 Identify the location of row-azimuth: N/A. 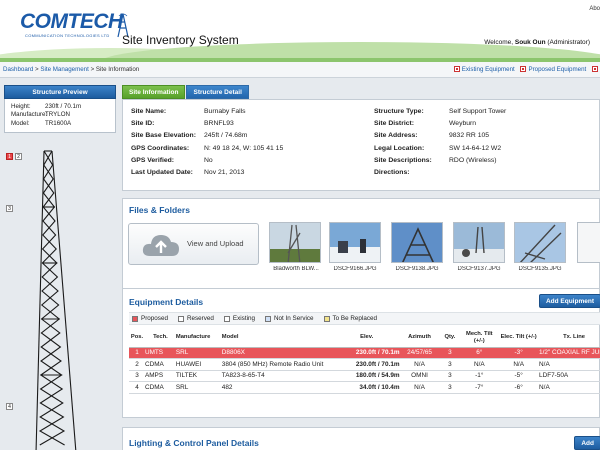
(419, 364).